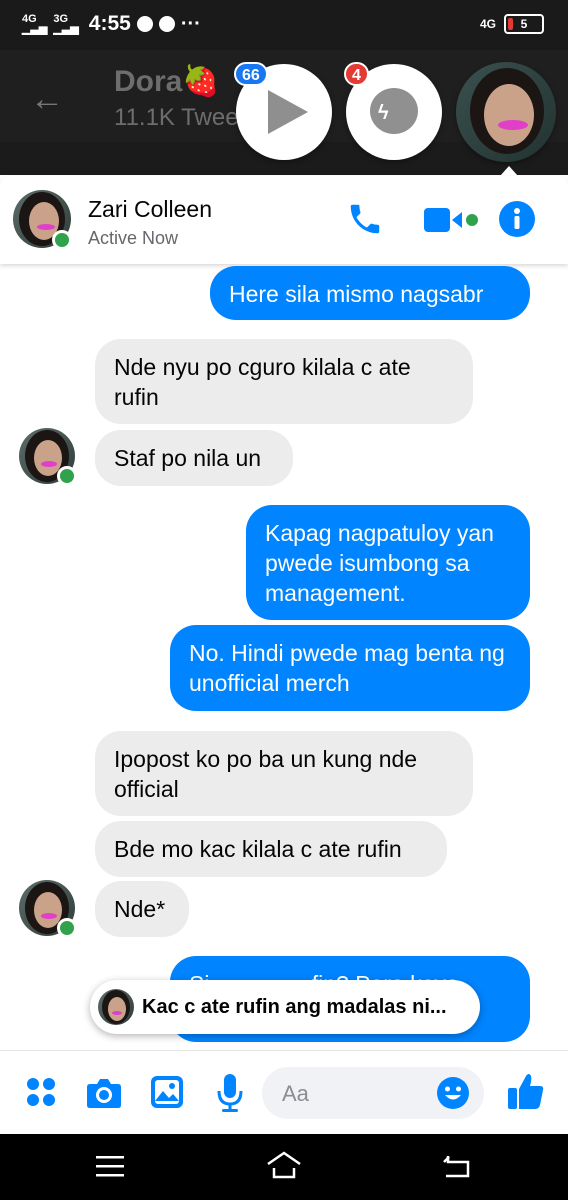  What do you see at coordinates (194, 458) in the screenshot?
I see `message-incoming: Staf po nila un` at bounding box center [194, 458].